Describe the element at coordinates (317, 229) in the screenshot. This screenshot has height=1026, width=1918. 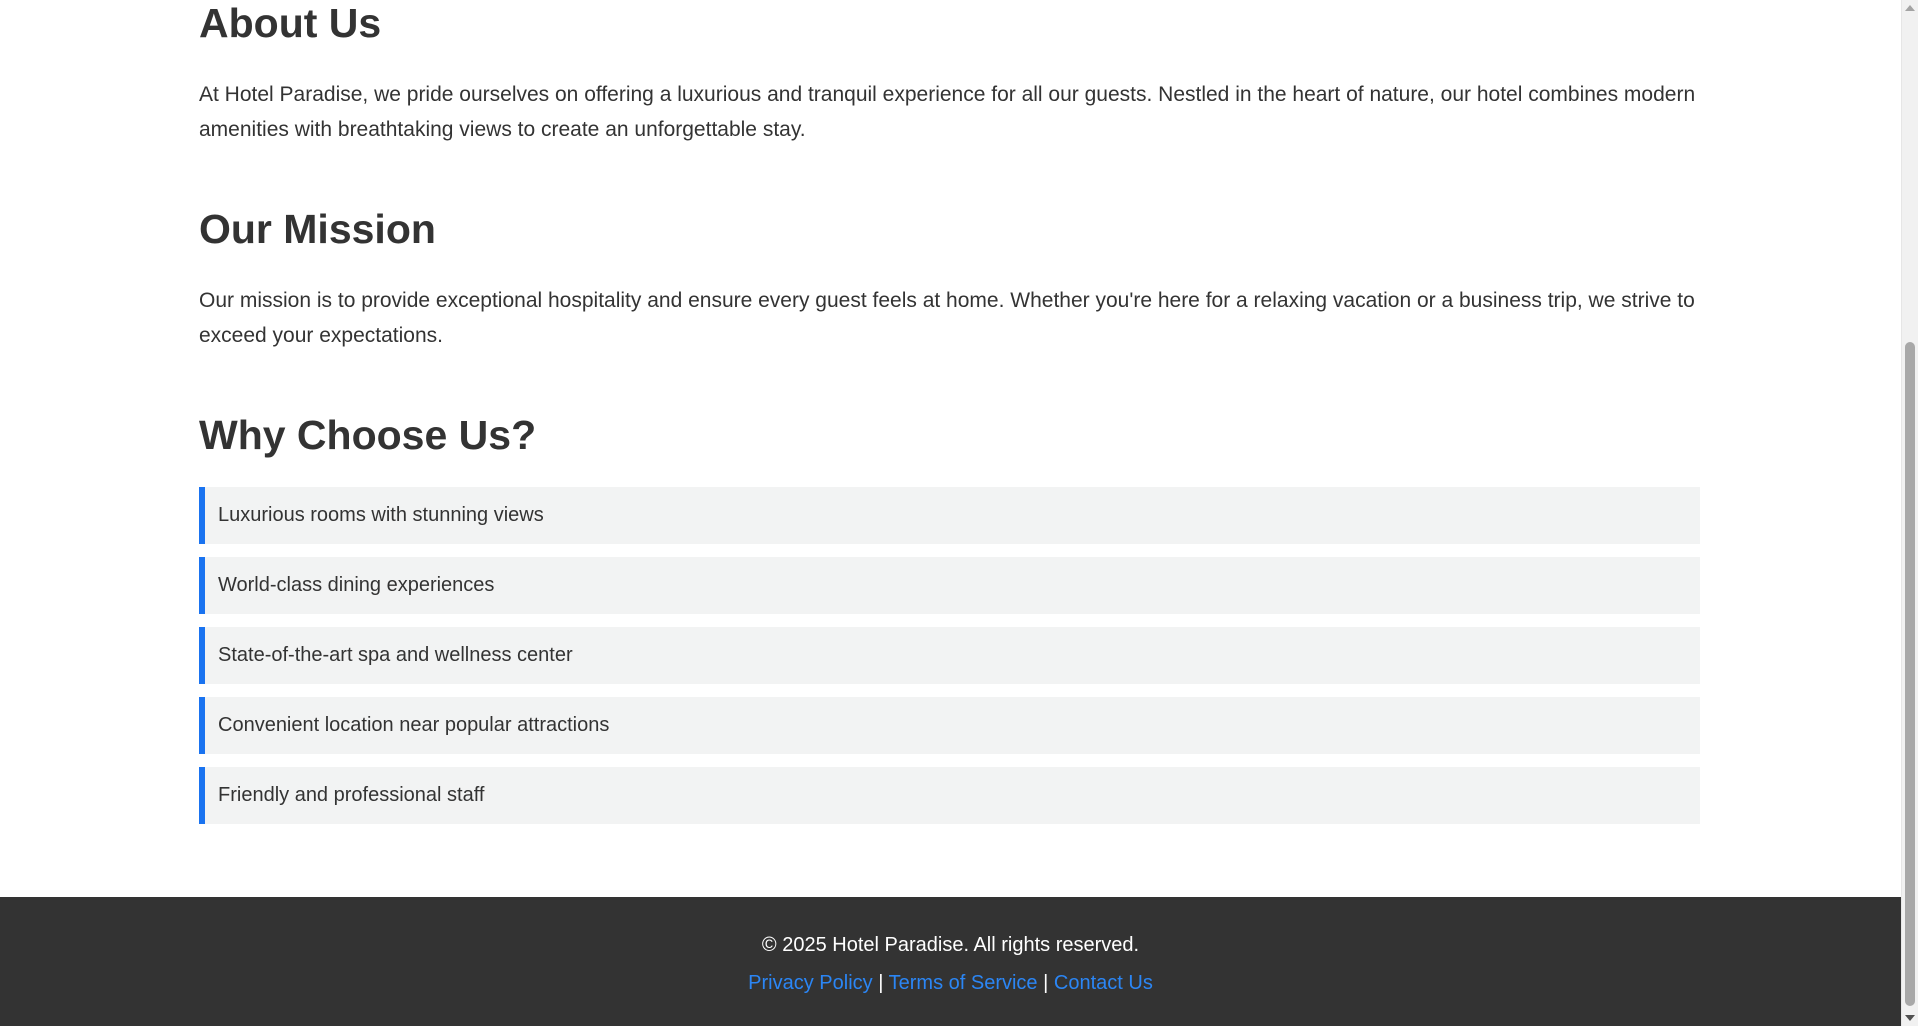
I see `mission-heading: Our Mission` at that location.